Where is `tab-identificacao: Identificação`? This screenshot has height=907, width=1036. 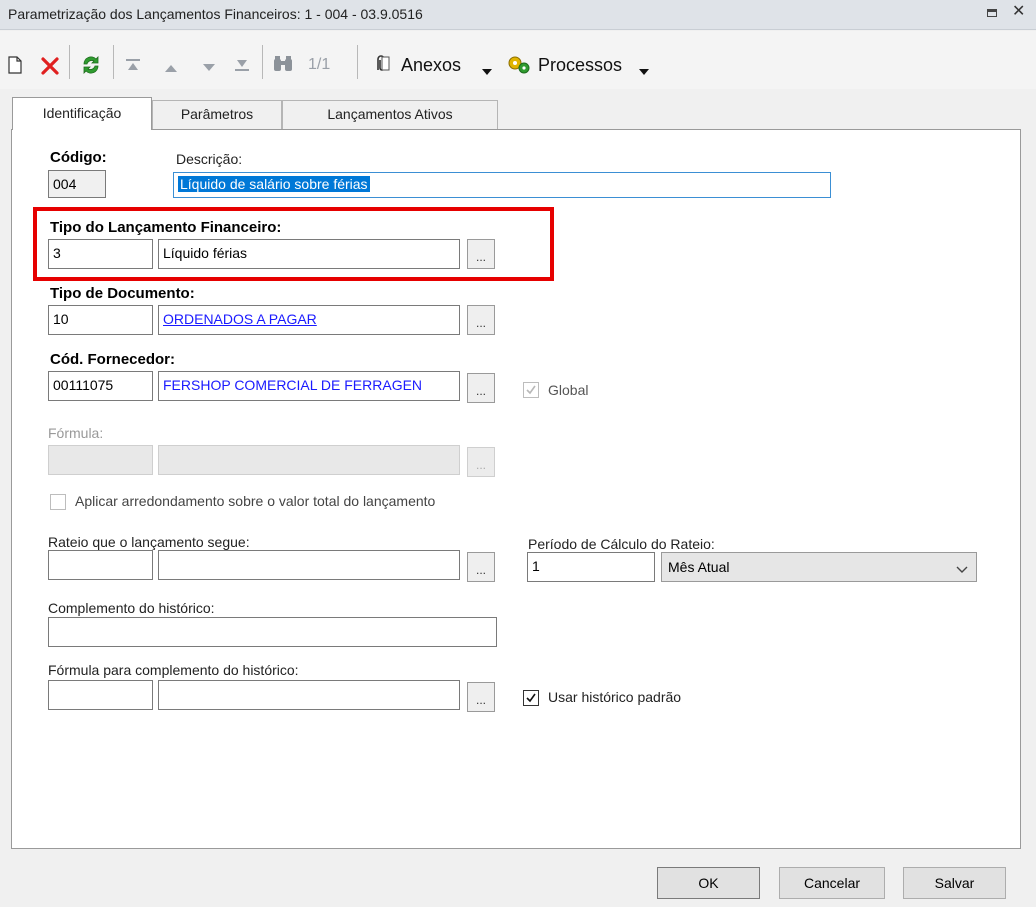 tab-identificacao: Identificação is located at coordinates (82, 113).